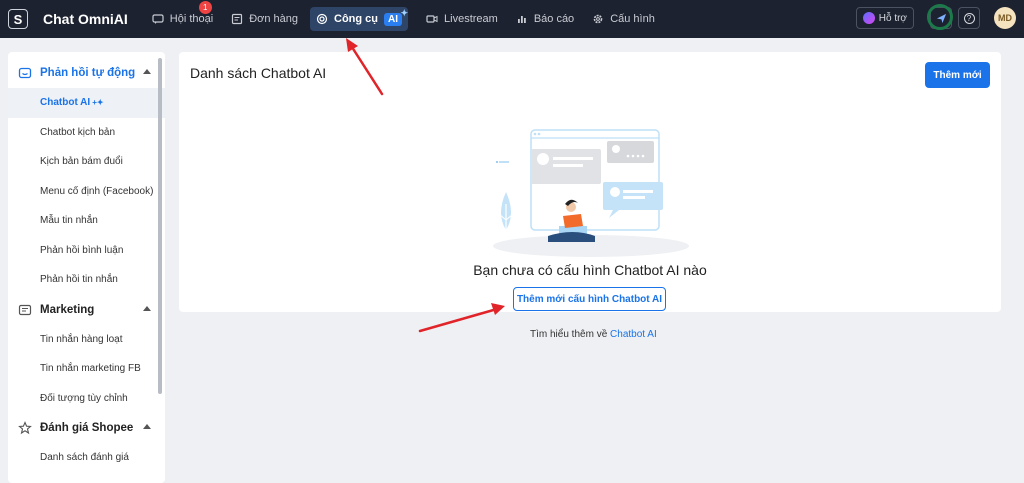  I want to click on sidebar-item-mau-tin-nhan: Mẫu tin nhắn, so click(86, 221).